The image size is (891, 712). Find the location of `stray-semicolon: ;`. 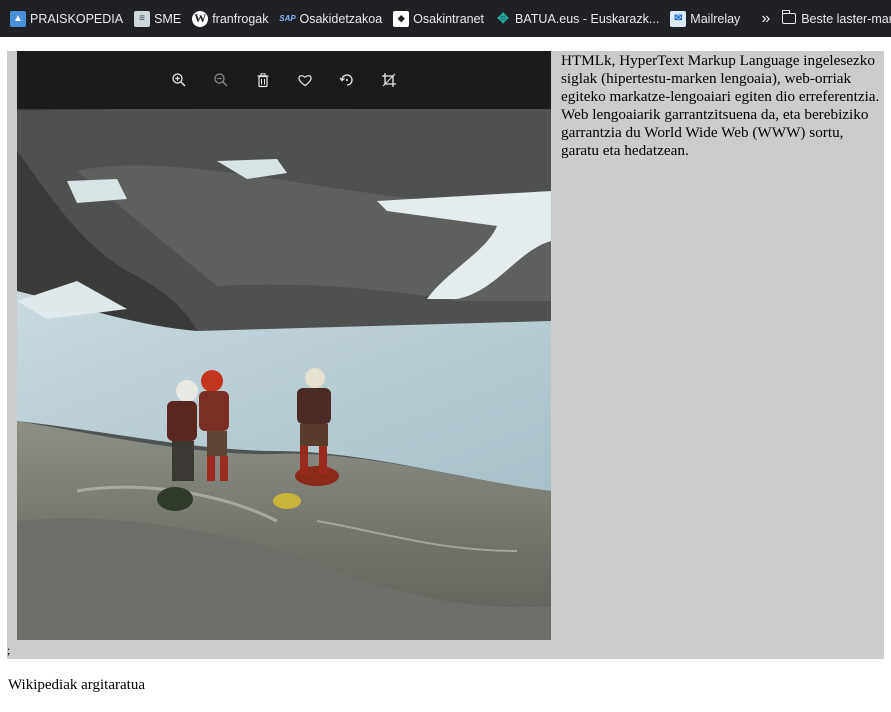

stray-semicolon: ; is located at coordinates (9, 650).